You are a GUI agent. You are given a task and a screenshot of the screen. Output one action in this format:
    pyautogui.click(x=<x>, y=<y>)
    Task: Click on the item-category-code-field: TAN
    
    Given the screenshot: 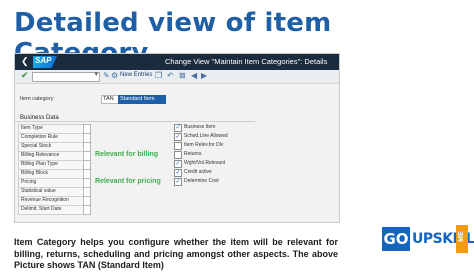 What is the action you would take?
    pyautogui.click(x=110, y=99)
    